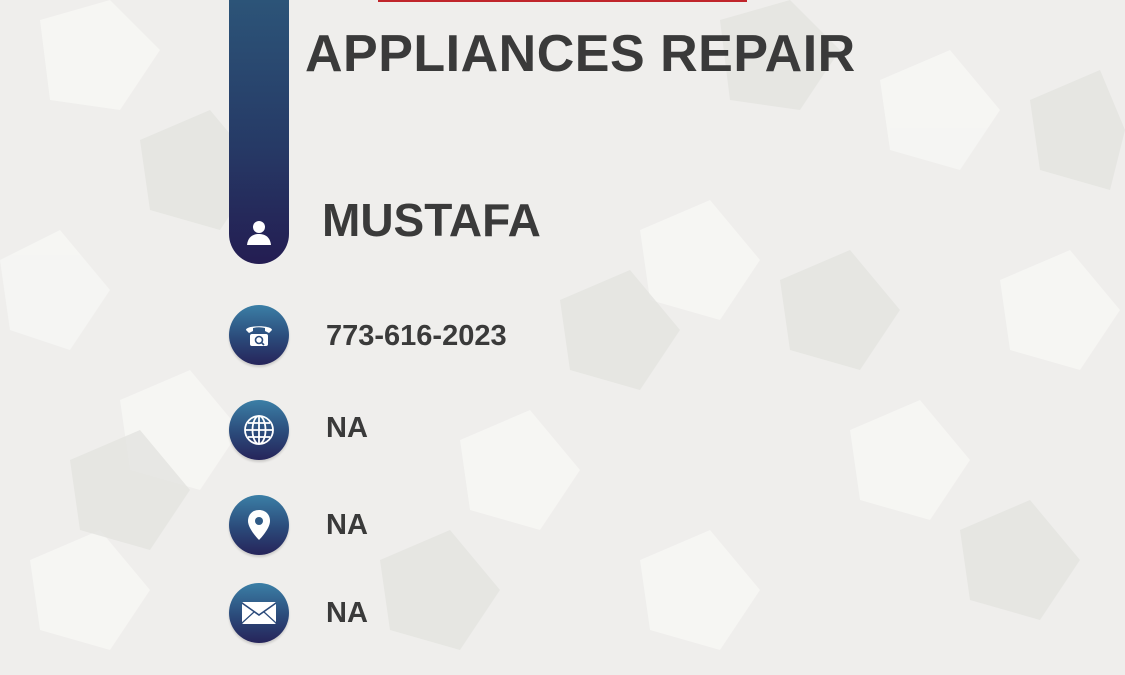 This screenshot has height=675, width=1125. I want to click on contact-name: MUSTAFA, so click(431, 220).